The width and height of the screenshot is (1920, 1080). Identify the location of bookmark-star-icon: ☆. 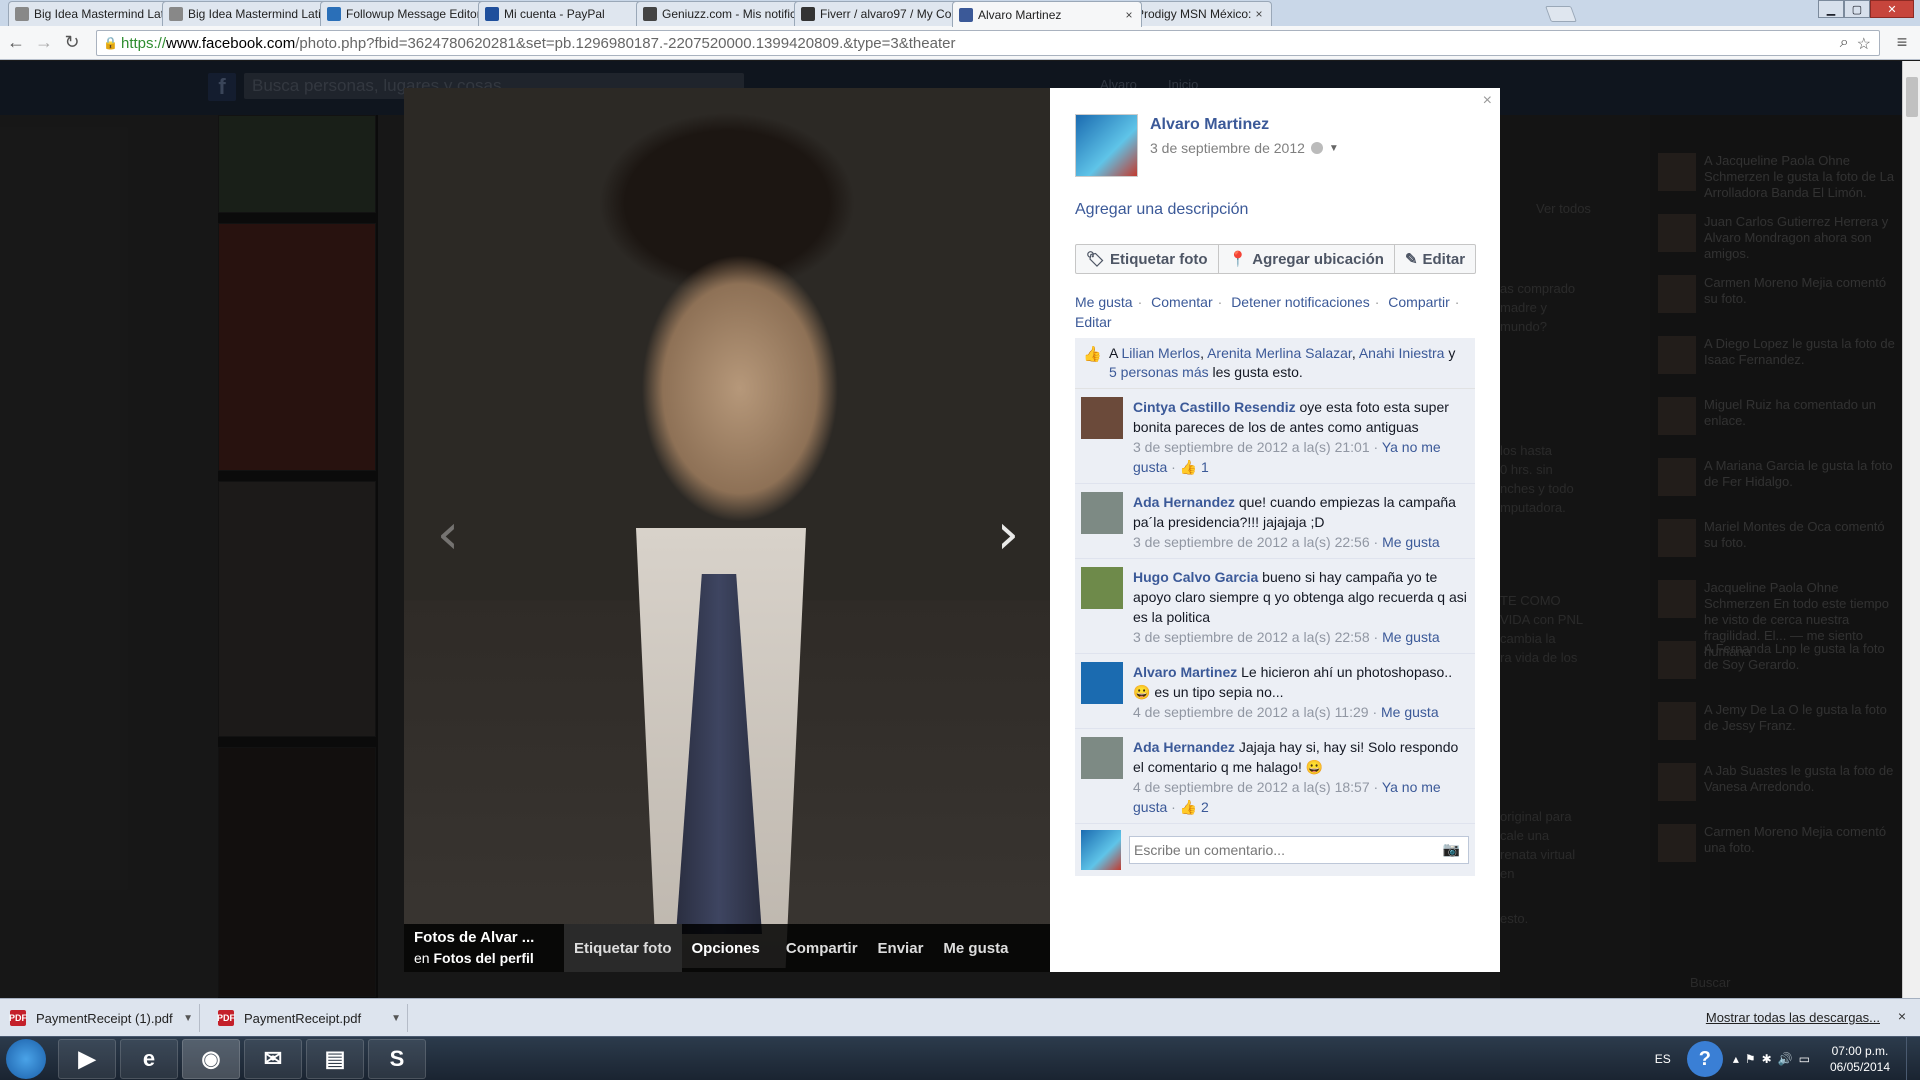
(1864, 44).